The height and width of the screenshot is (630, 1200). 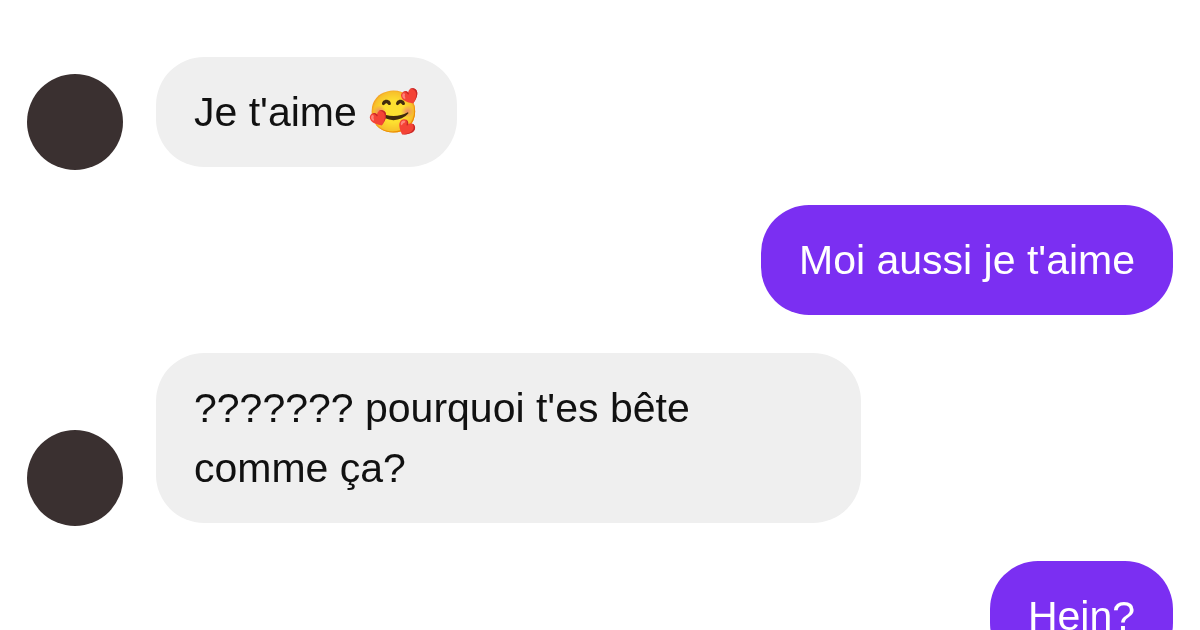 What do you see at coordinates (1081, 595) in the screenshot?
I see `sent-message: Hein?` at bounding box center [1081, 595].